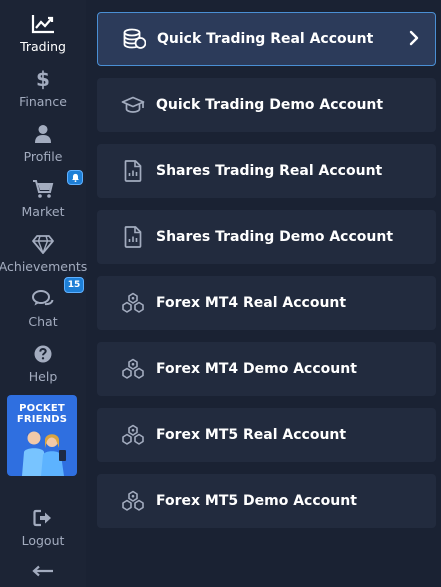 Image resolution: width=441 pixels, height=587 pixels. I want to click on collapse-sidebar-button, so click(43, 570).